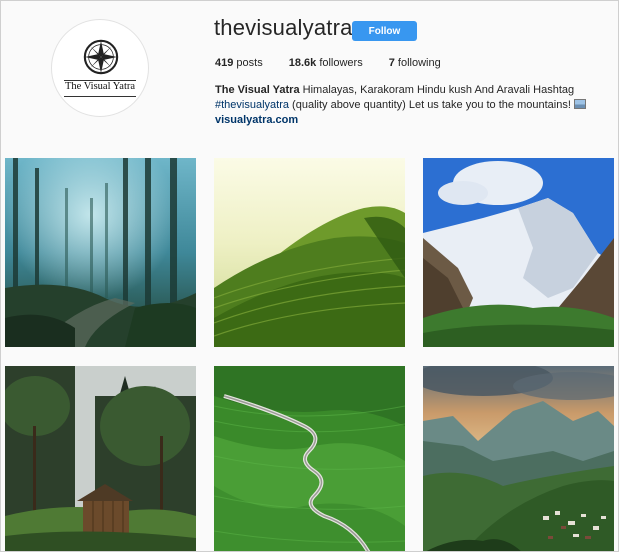 This screenshot has height=552, width=619. What do you see at coordinates (256, 120) in the screenshot?
I see `website-link: visualyatra.com` at bounding box center [256, 120].